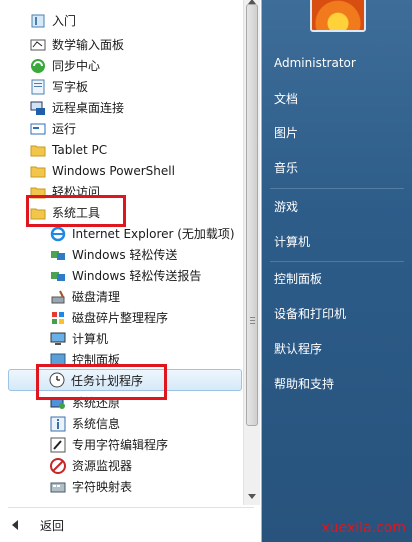  Describe the element at coordinates (298, 348) in the screenshot. I see `right-item-default-programs: 默认程序` at that location.